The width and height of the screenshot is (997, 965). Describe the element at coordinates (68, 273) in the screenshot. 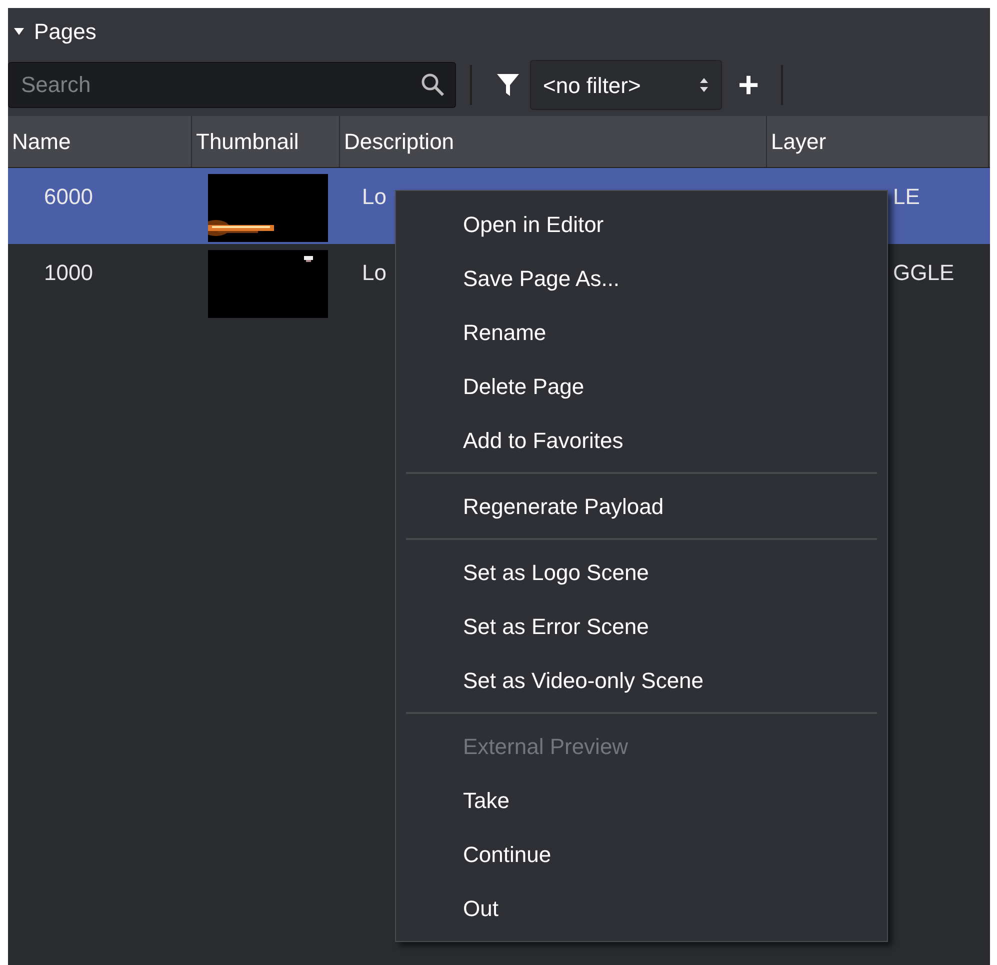

I see `table-cell-text: 1000` at that location.